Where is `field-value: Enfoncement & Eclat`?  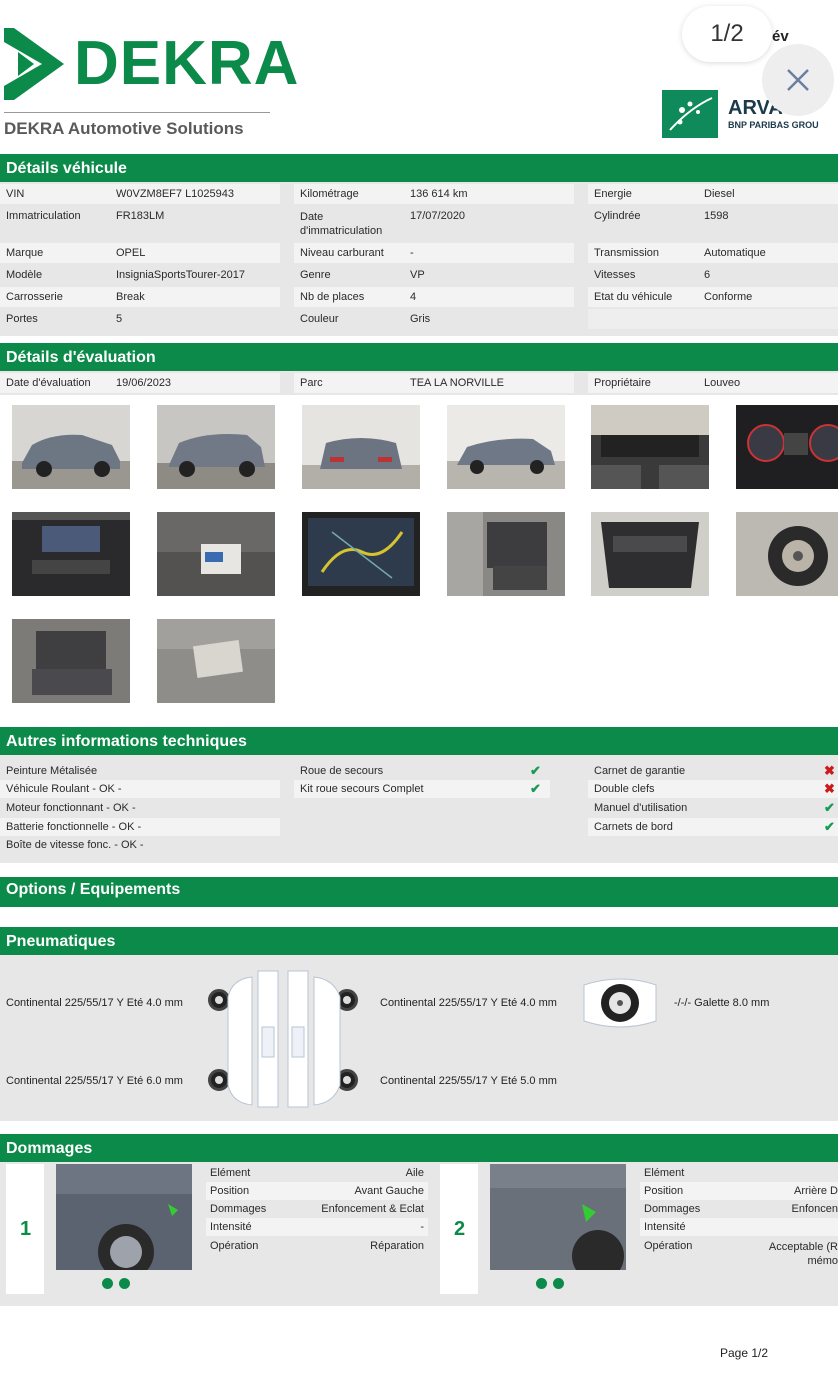 field-value: Enfoncement & Eclat is located at coordinates (372, 1209).